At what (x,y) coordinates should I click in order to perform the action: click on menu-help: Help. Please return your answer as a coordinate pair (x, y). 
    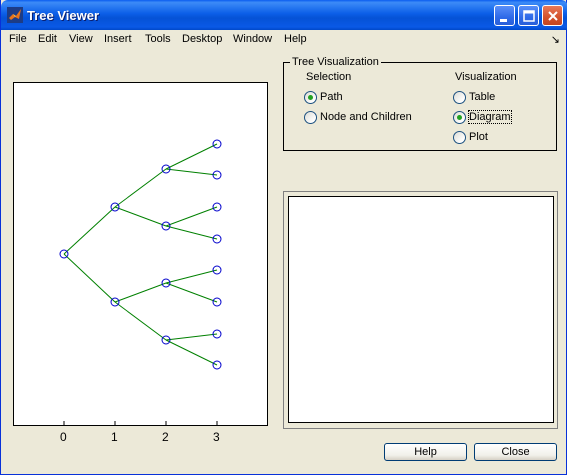
    Looking at the image, I should click on (295, 39).